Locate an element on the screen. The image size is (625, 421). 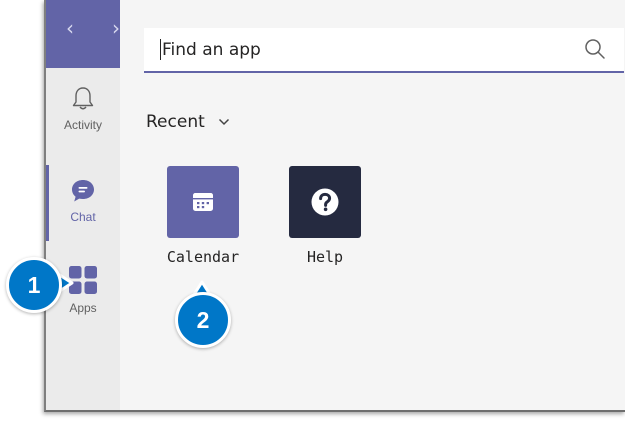
rail-item-activity: Activity is located at coordinates (83, 109).